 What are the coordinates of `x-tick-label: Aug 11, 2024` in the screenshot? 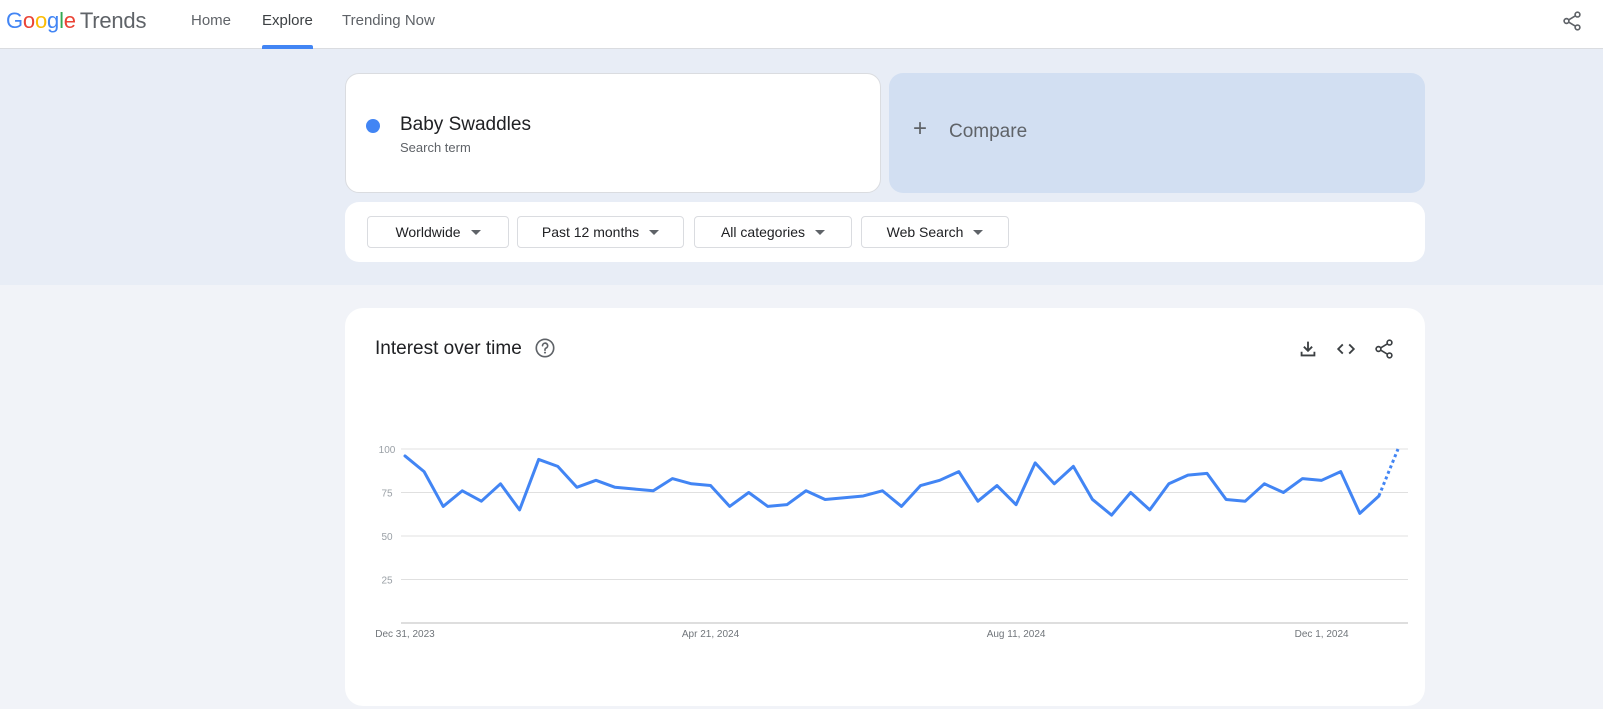 It's located at (1016, 634).